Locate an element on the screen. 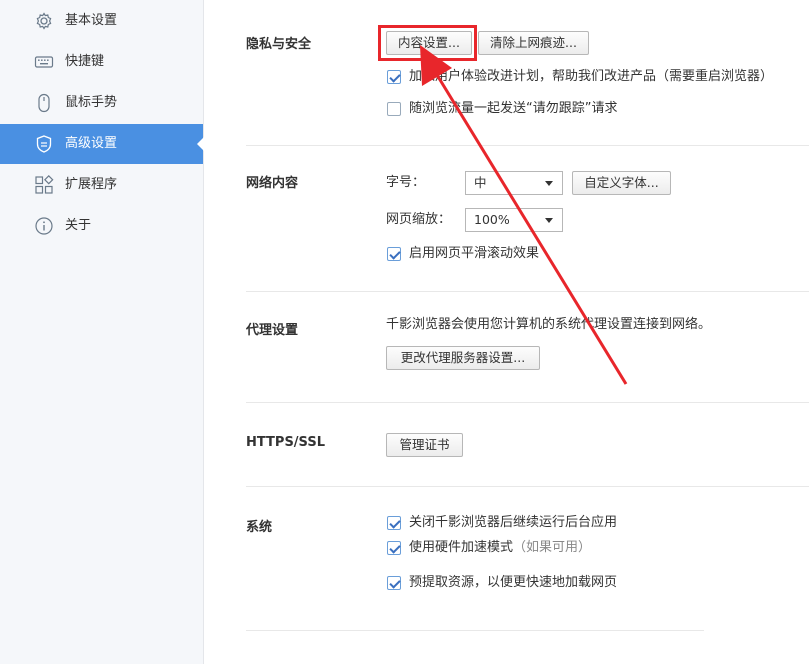  sidebar-item-advanced-settings: 高级设置 is located at coordinates (102, 144).